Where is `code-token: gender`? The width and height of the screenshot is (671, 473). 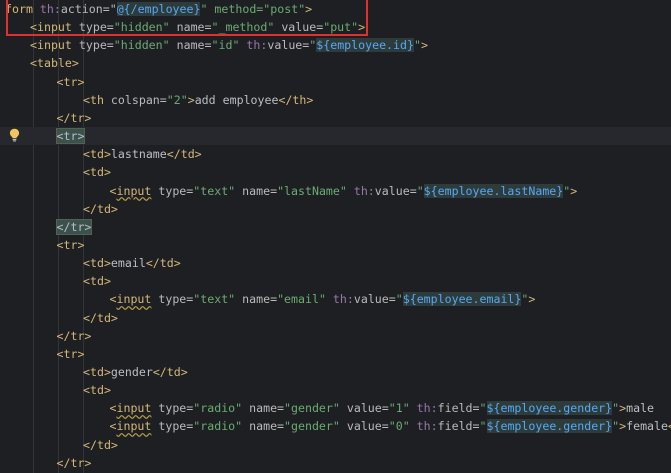 code-token: gender is located at coordinates (131, 372).